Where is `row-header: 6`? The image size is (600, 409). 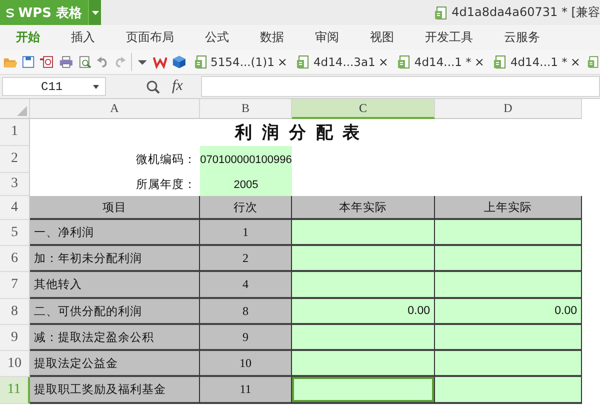 row-header: 6 is located at coordinates (15, 259).